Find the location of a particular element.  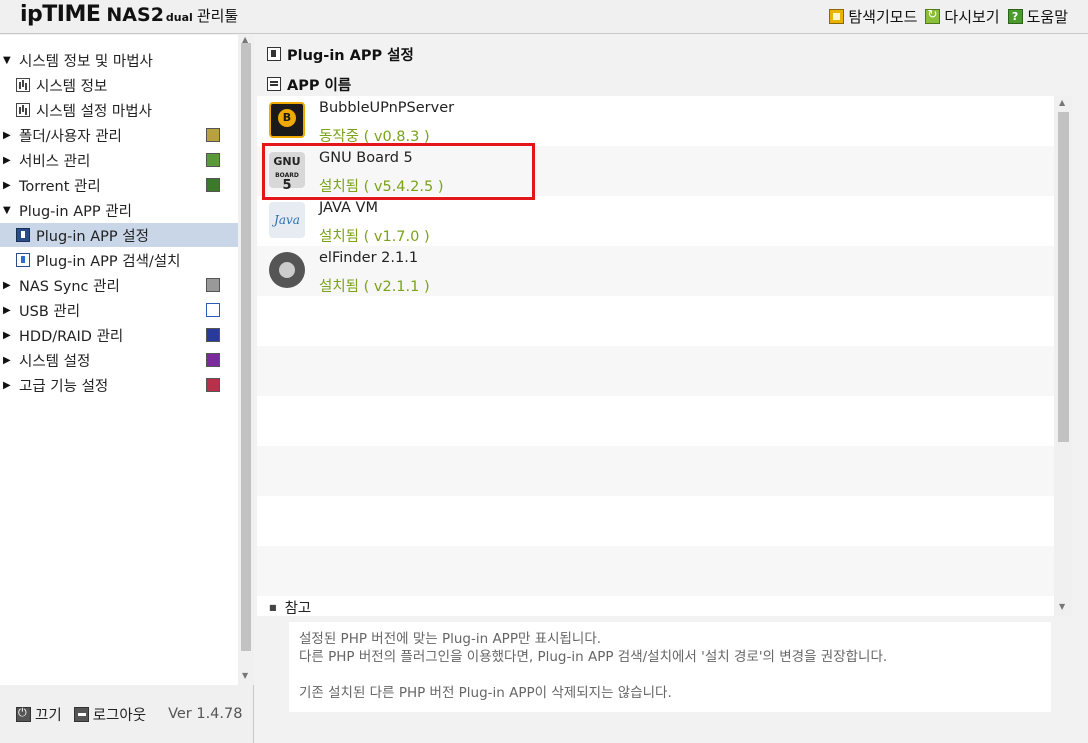

power-off-label: 끄기 is located at coordinates (48, 715).